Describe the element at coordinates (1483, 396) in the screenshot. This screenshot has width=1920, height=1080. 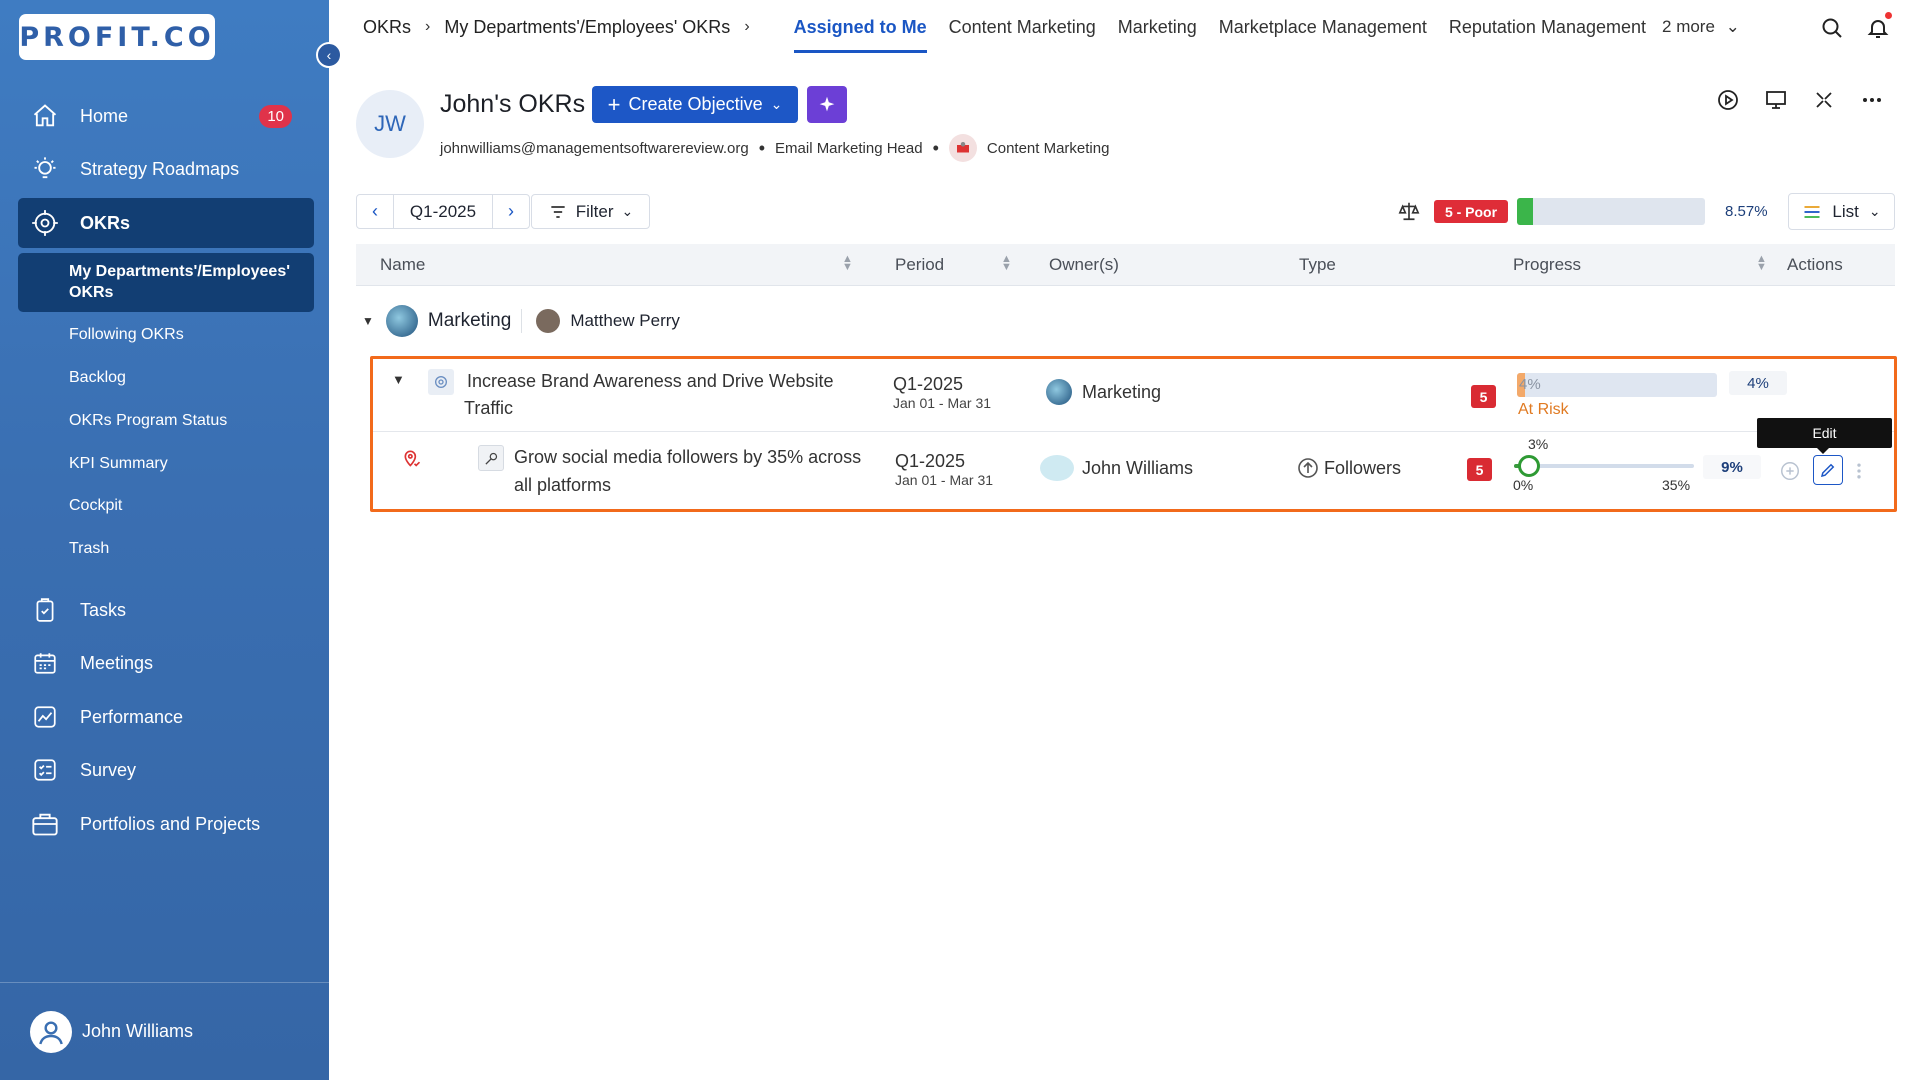
I see `objective-score-badge: 5` at that location.